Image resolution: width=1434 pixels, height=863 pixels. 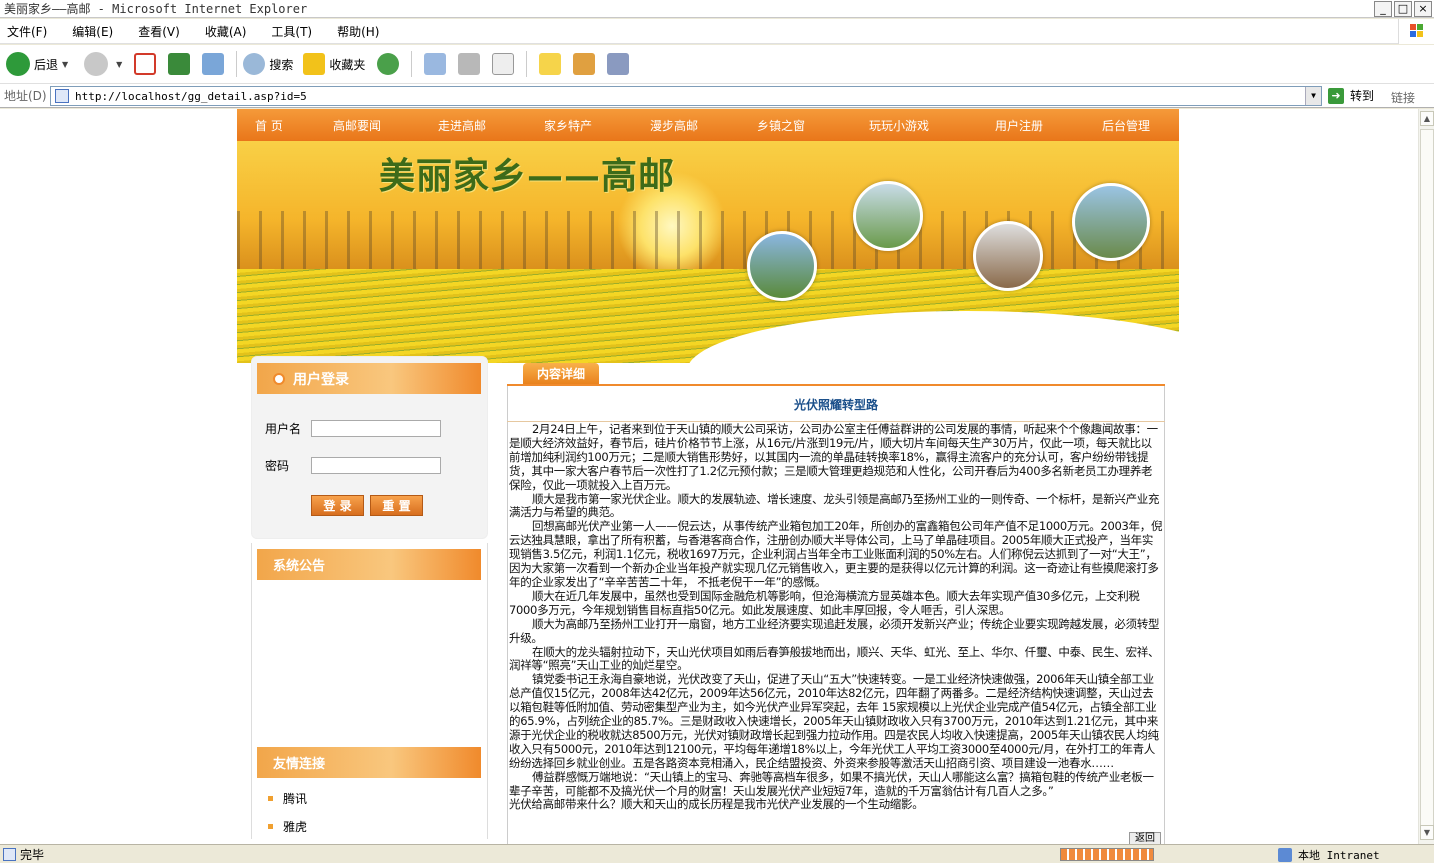 I want to click on scroll-down-icon: ▼, so click(x=1427, y=832).